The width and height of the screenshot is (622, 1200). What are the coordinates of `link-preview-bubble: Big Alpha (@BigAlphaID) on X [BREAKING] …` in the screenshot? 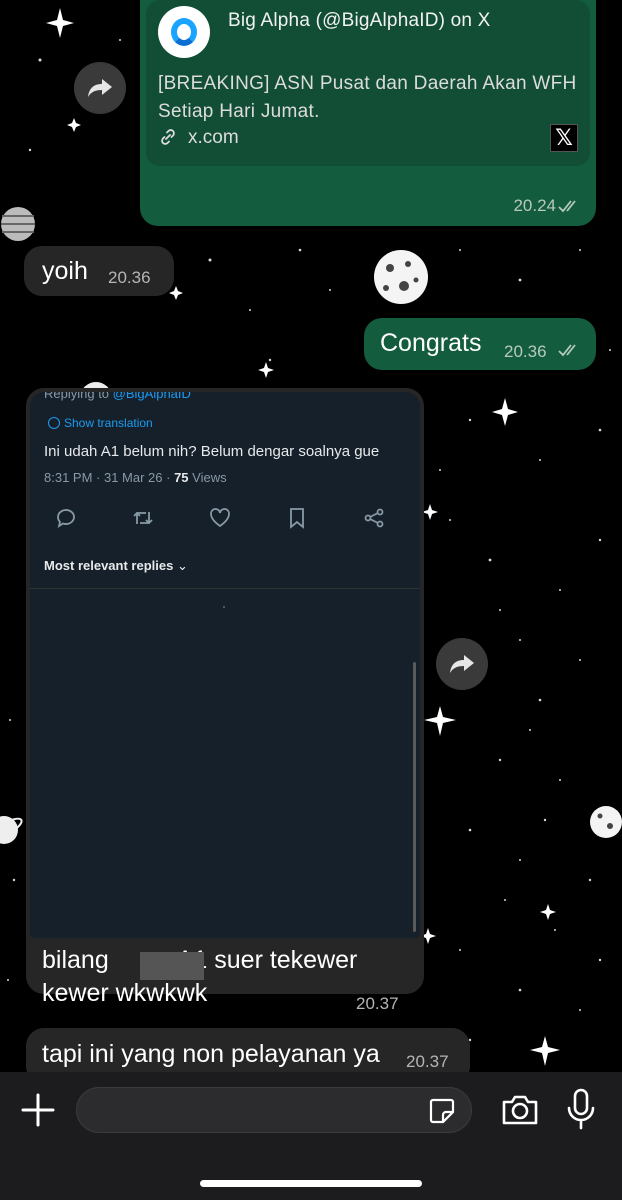 It's located at (368, 113).